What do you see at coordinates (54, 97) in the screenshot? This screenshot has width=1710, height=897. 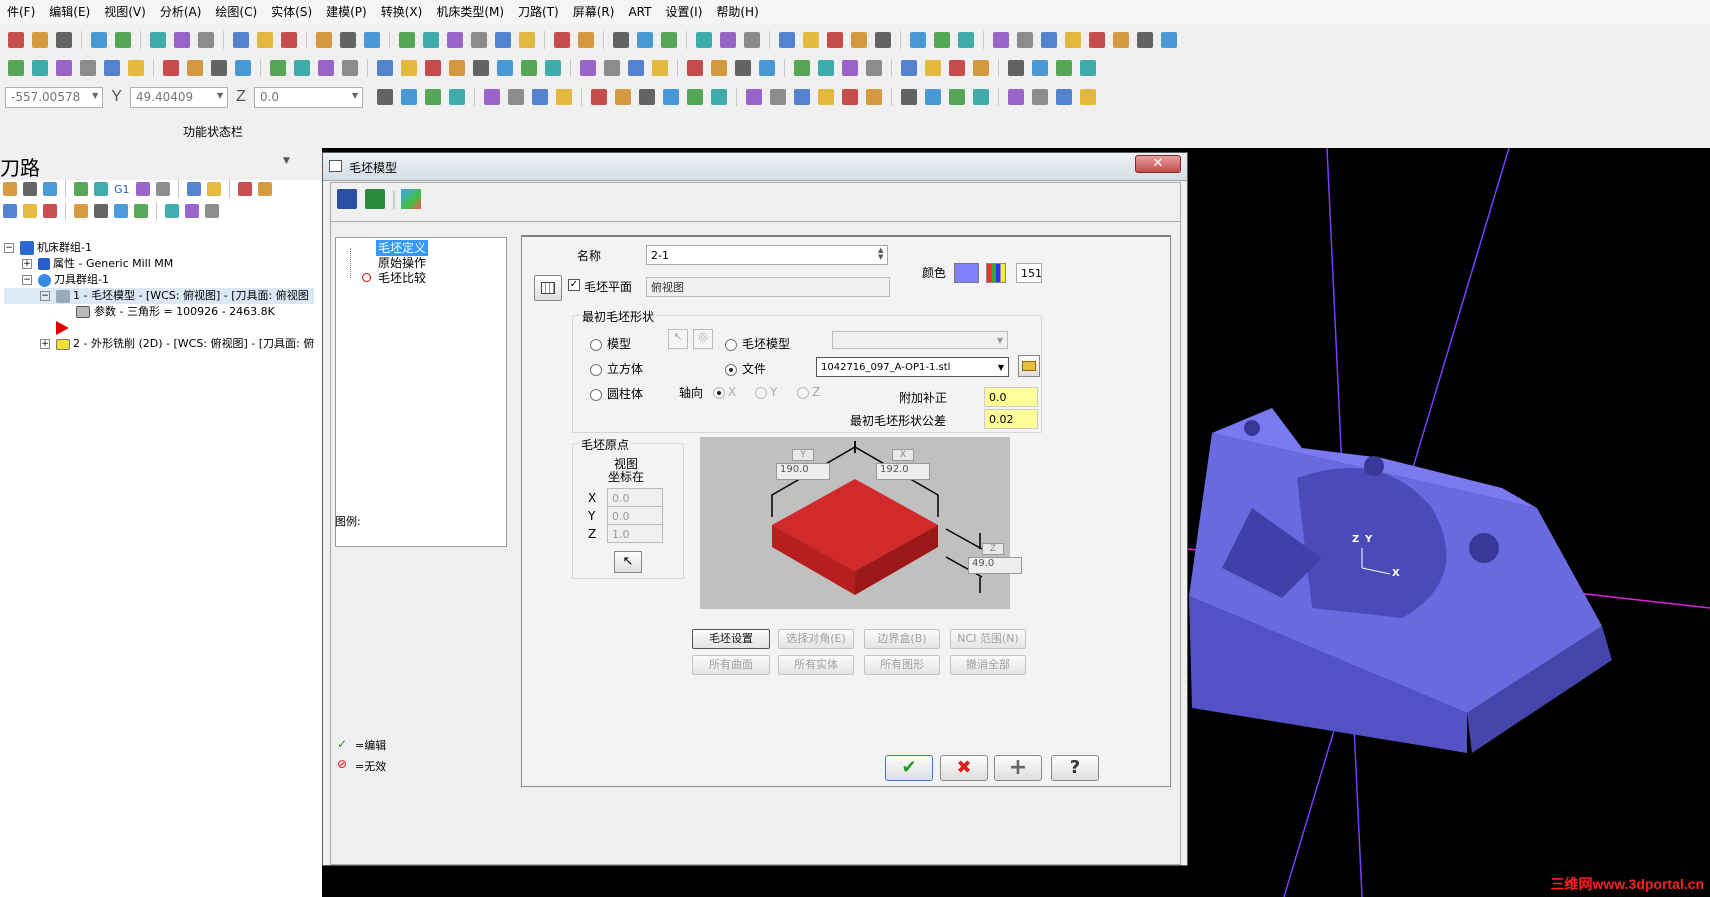 I see `x-coordinate-field: -557.00578 ▼` at bounding box center [54, 97].